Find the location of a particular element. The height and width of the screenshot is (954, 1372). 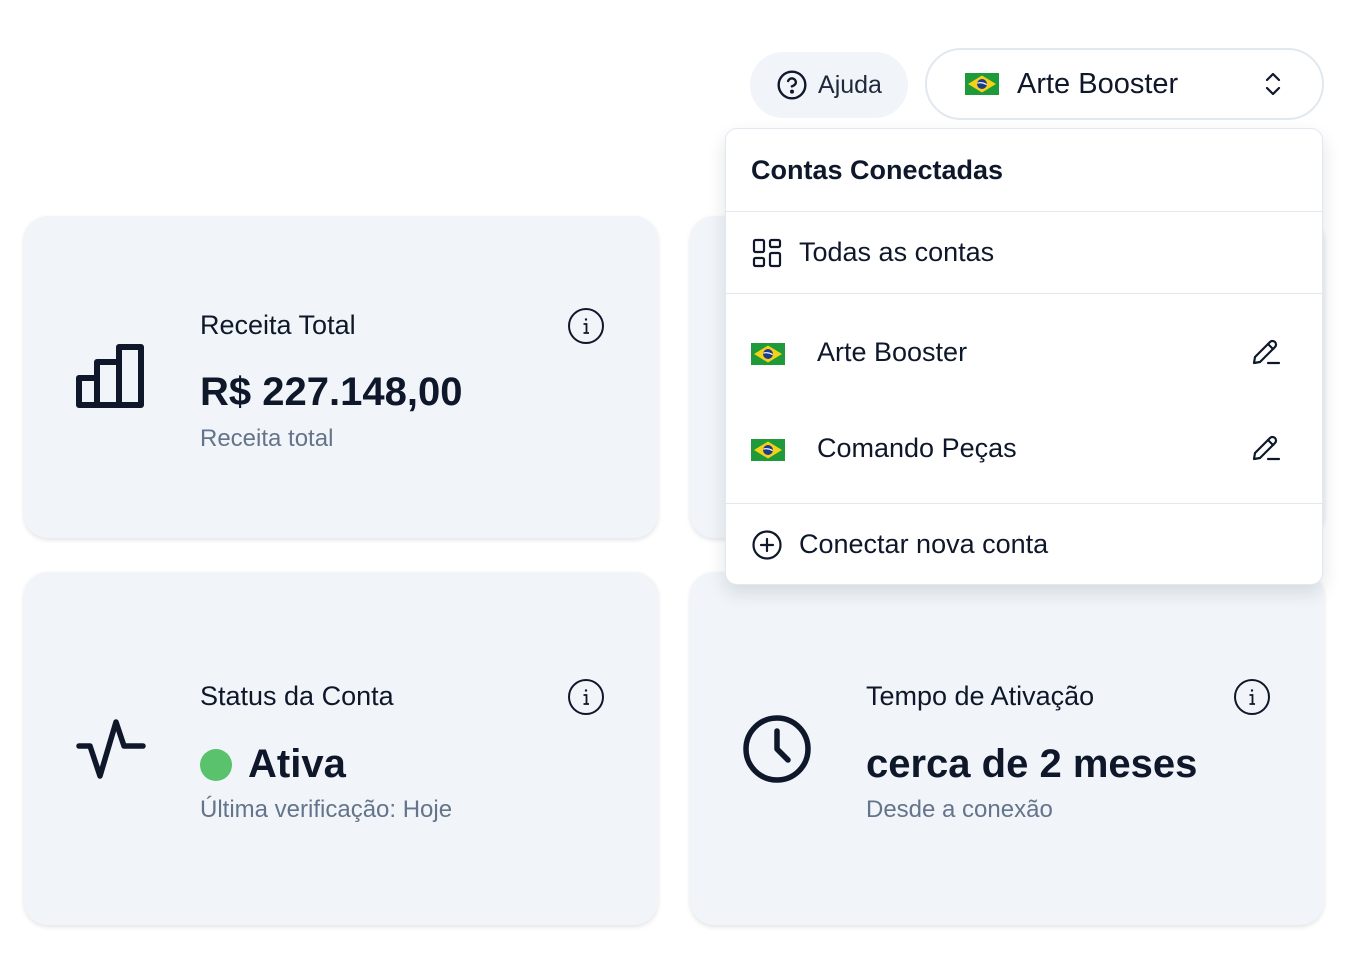

connect-new-account-button: Conectar nova conta is located at coordinates (1024, 544).